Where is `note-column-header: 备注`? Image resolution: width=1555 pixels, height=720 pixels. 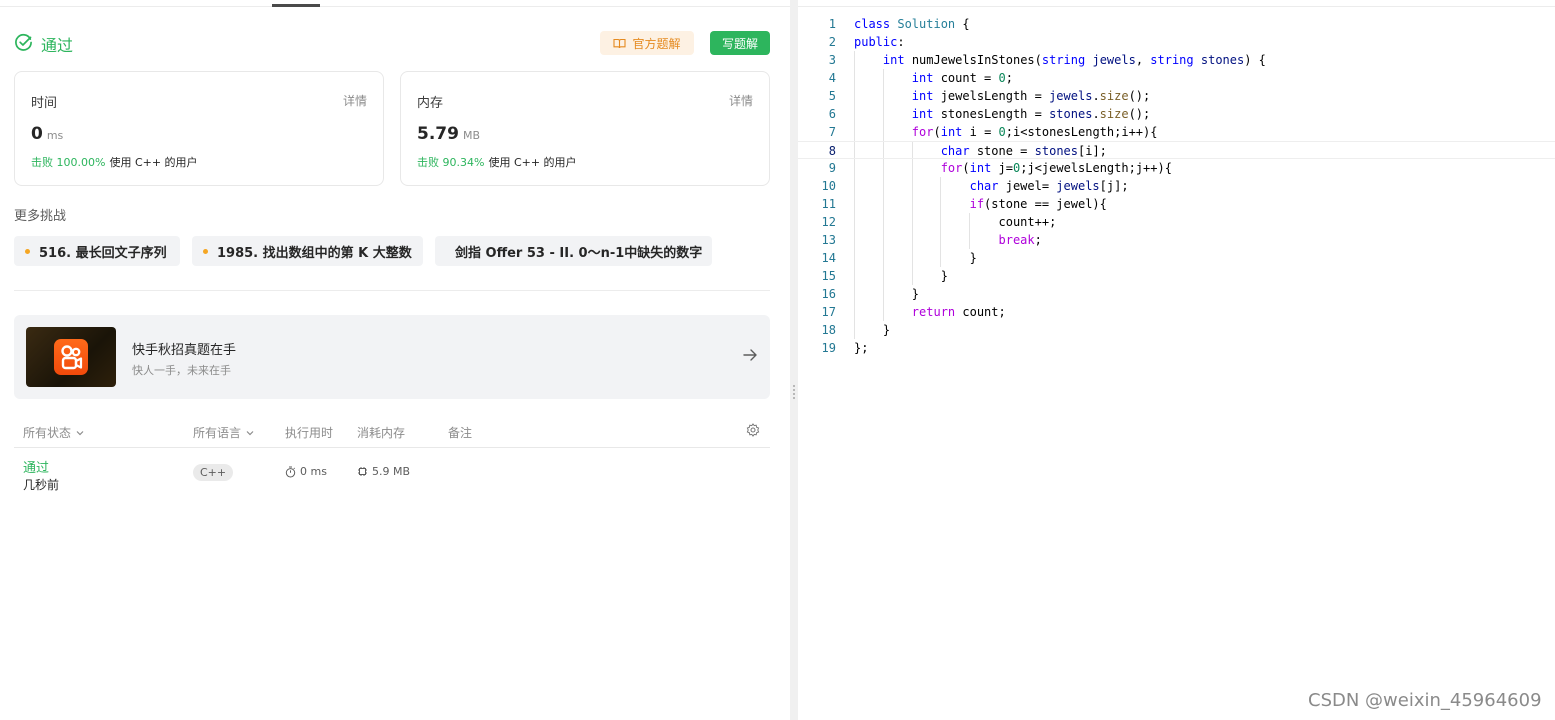
note-column-header: 备注 is located at coordinates (460, 433).